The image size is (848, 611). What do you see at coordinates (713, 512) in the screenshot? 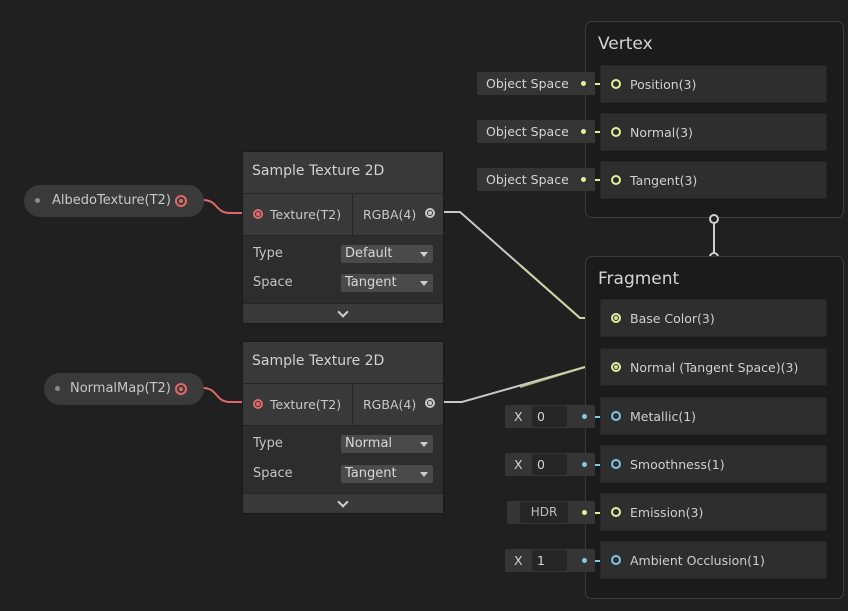
I see `block-emission: Emission(3)` at bounding box center [713, 512].